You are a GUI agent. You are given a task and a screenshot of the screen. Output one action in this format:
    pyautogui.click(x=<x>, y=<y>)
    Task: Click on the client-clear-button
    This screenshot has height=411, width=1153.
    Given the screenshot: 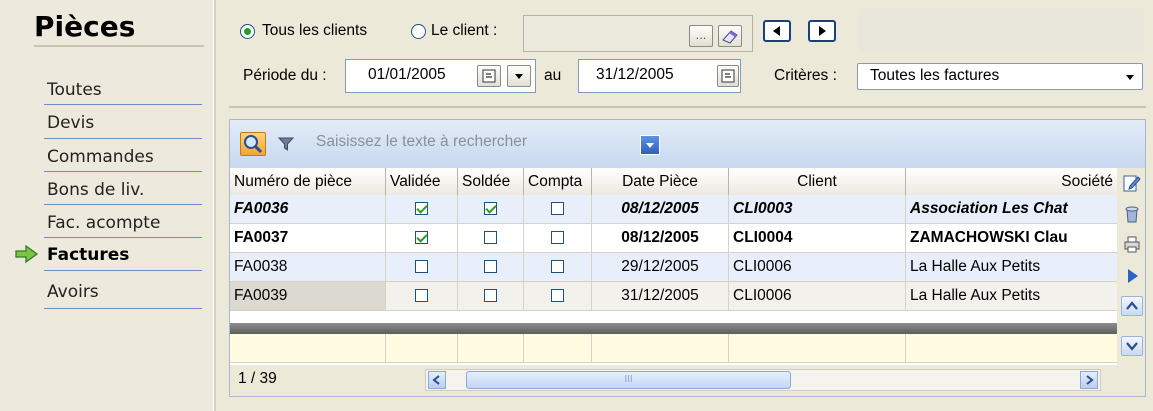 What is the action you would take?
    pyautogui.click(x=730, y=36)
    